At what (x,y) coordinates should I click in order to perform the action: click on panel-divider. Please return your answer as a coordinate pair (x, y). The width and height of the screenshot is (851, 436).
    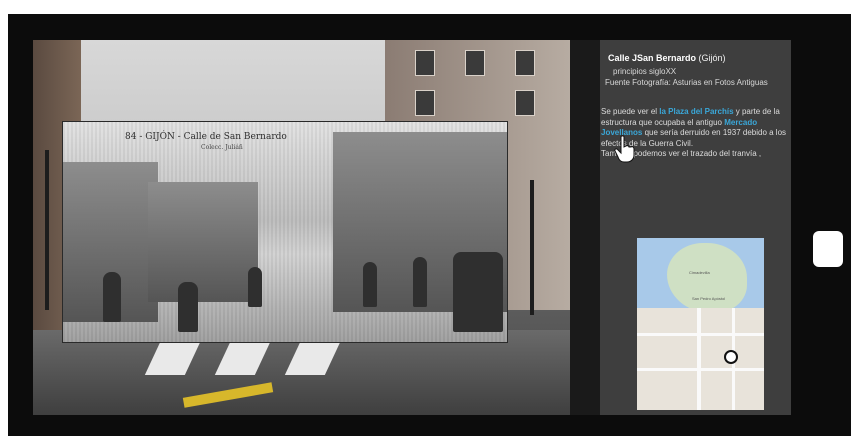
    Looking at the image, I should click on (585, 227).